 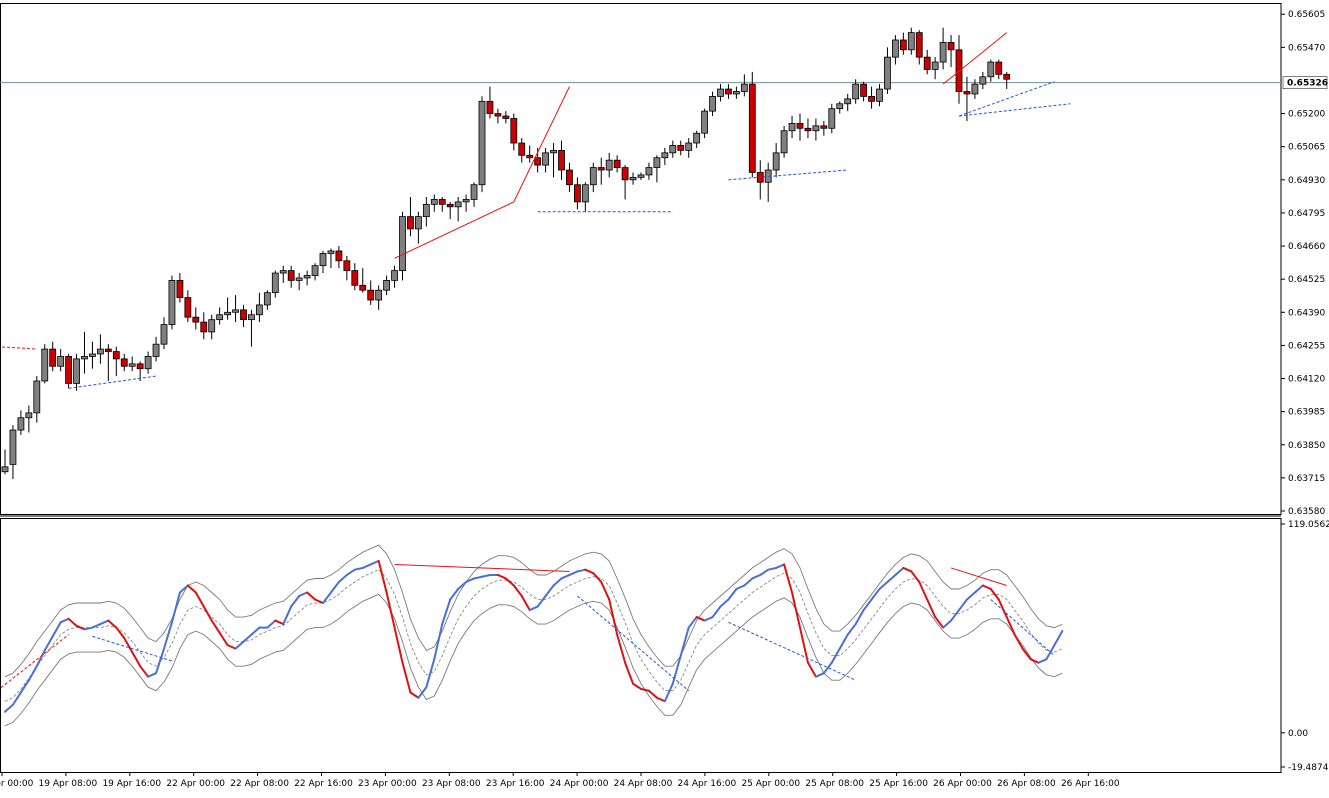 What do you see at coordinates (1305, 646) in the screenshot?
I see `indicator-axis: 119.0562 0.00 -19.4874` at bounding box center [1305, 646].